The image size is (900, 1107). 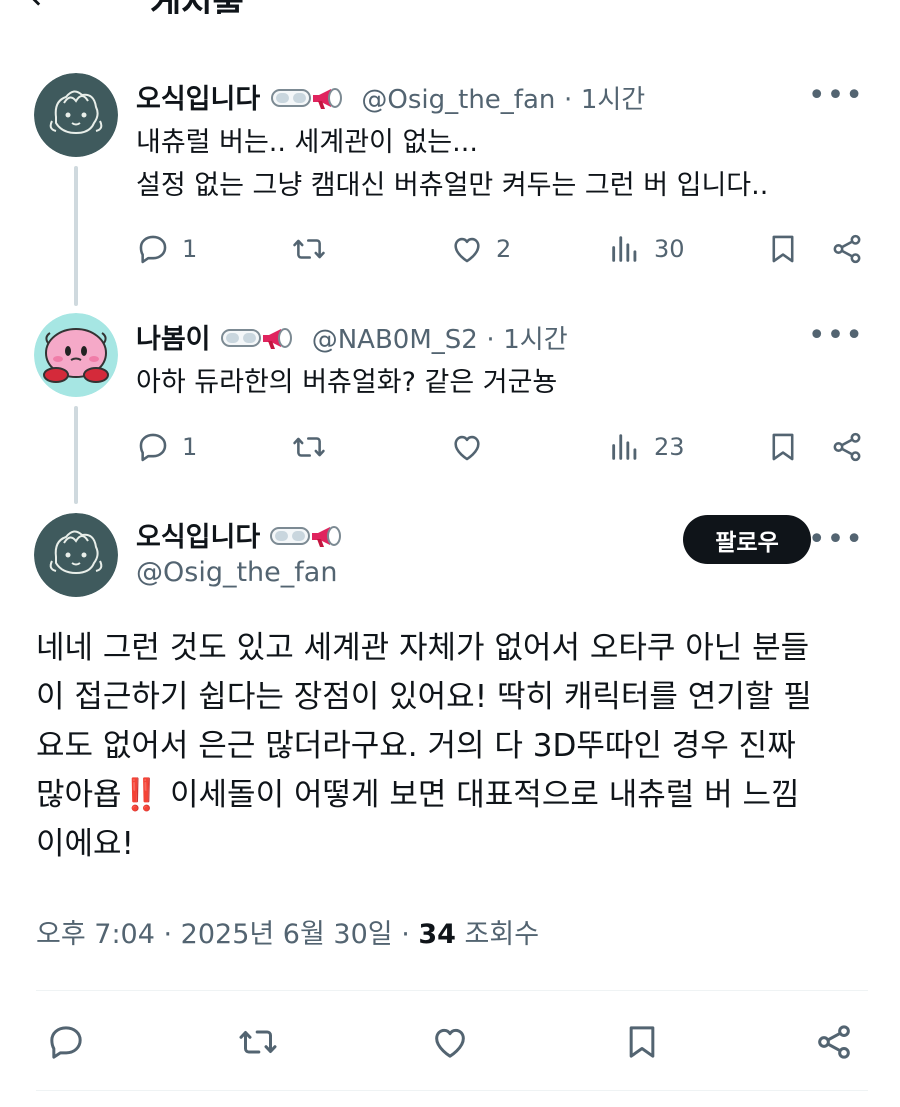 I want to click on views-button: 23, so click(x=646, y=447).